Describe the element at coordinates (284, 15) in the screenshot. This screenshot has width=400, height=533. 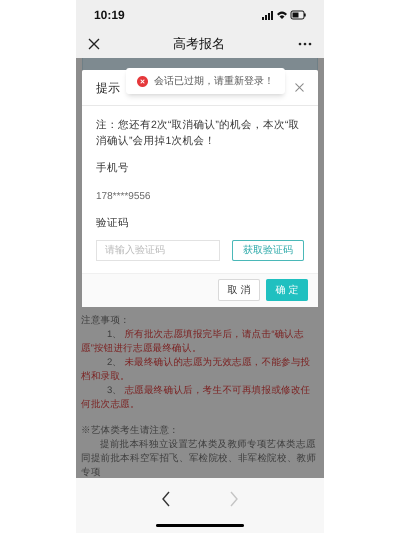
I see `status-icons` at that location.